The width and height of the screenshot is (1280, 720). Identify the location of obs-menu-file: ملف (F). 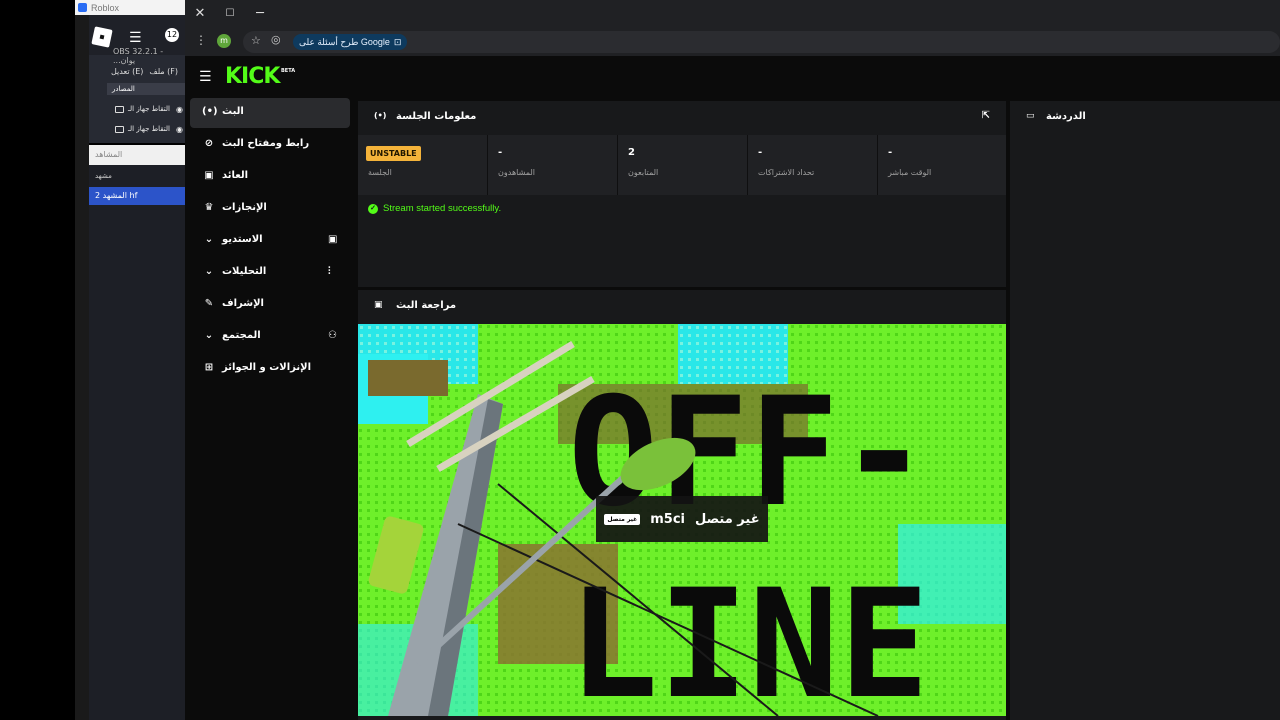
(163, 71).